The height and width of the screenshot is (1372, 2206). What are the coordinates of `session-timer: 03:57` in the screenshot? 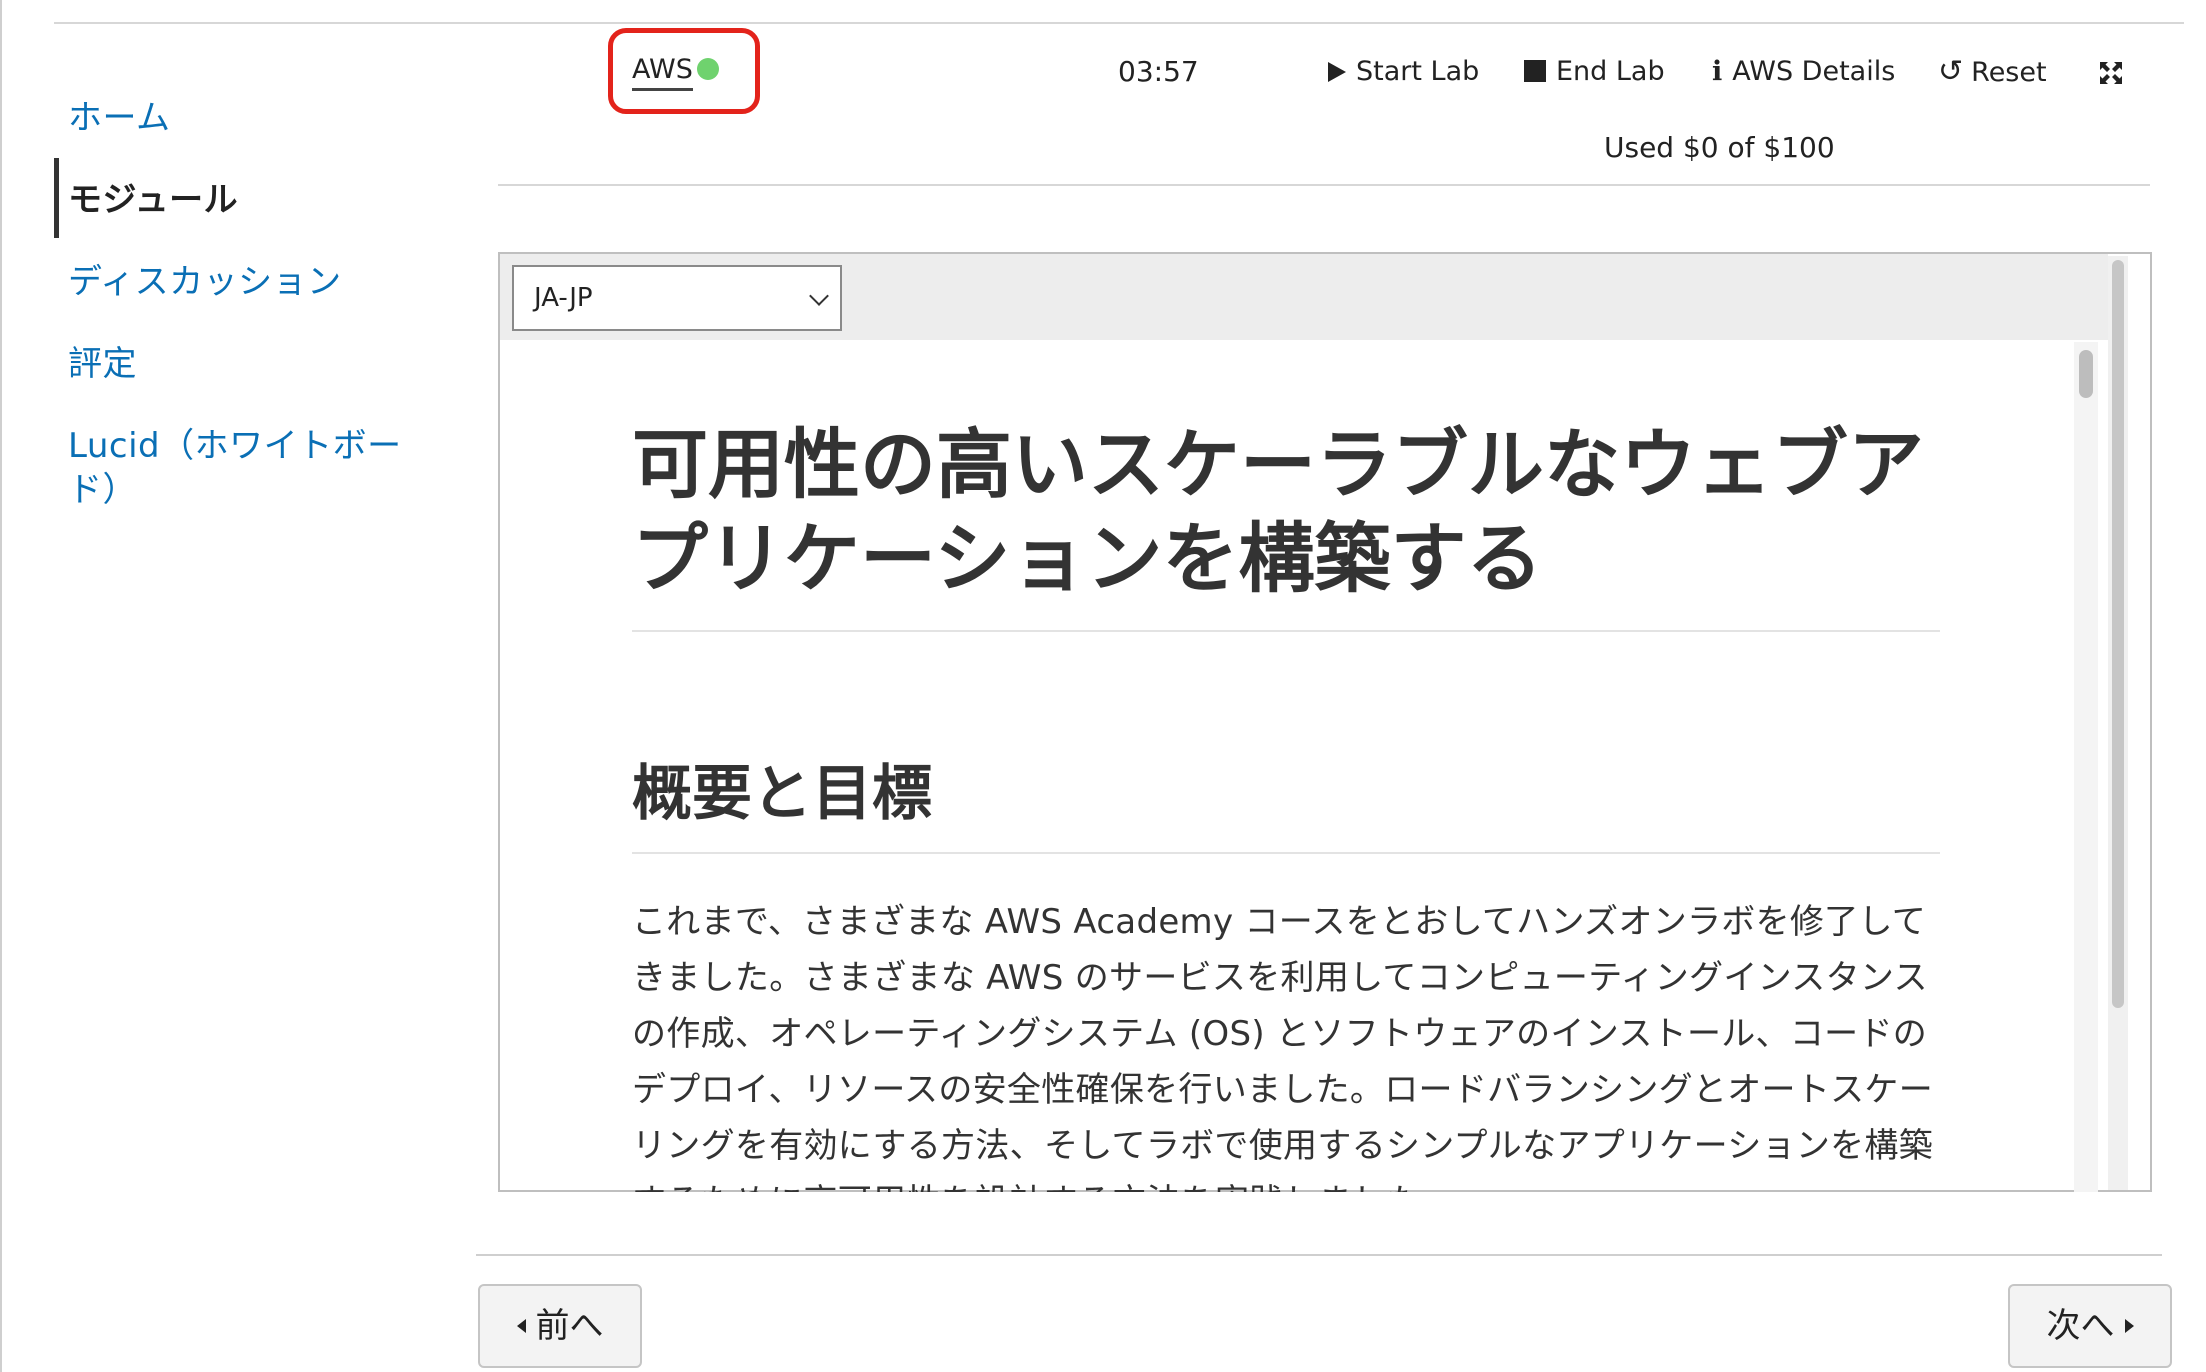 It's located at (1158, 71).